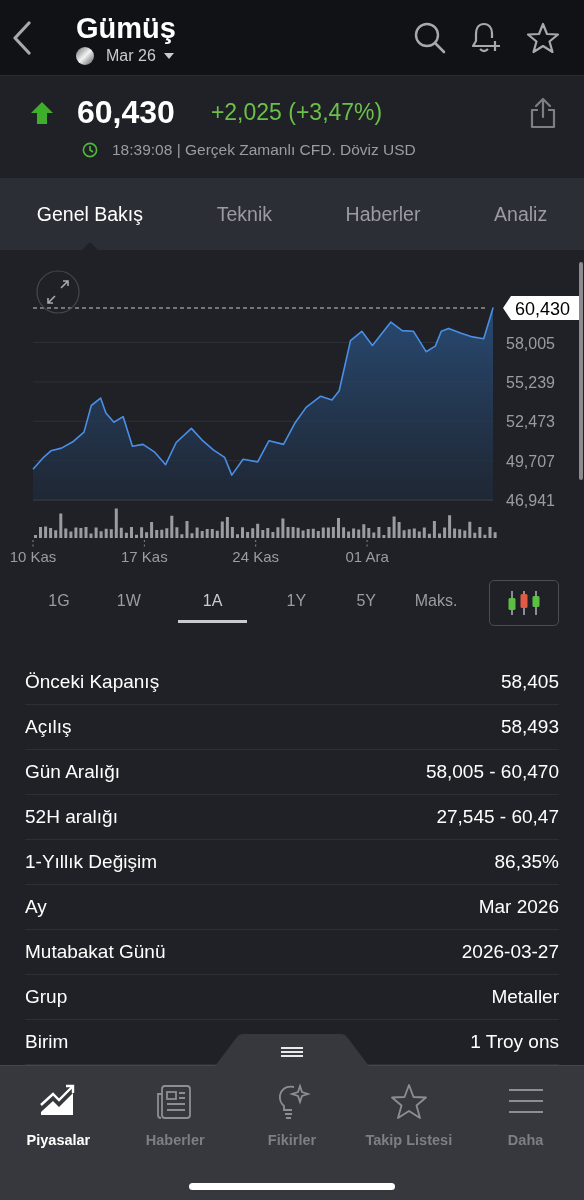 The image size is (584, 1200). I want to click on price-tag: 60,430, so click(542, 308).